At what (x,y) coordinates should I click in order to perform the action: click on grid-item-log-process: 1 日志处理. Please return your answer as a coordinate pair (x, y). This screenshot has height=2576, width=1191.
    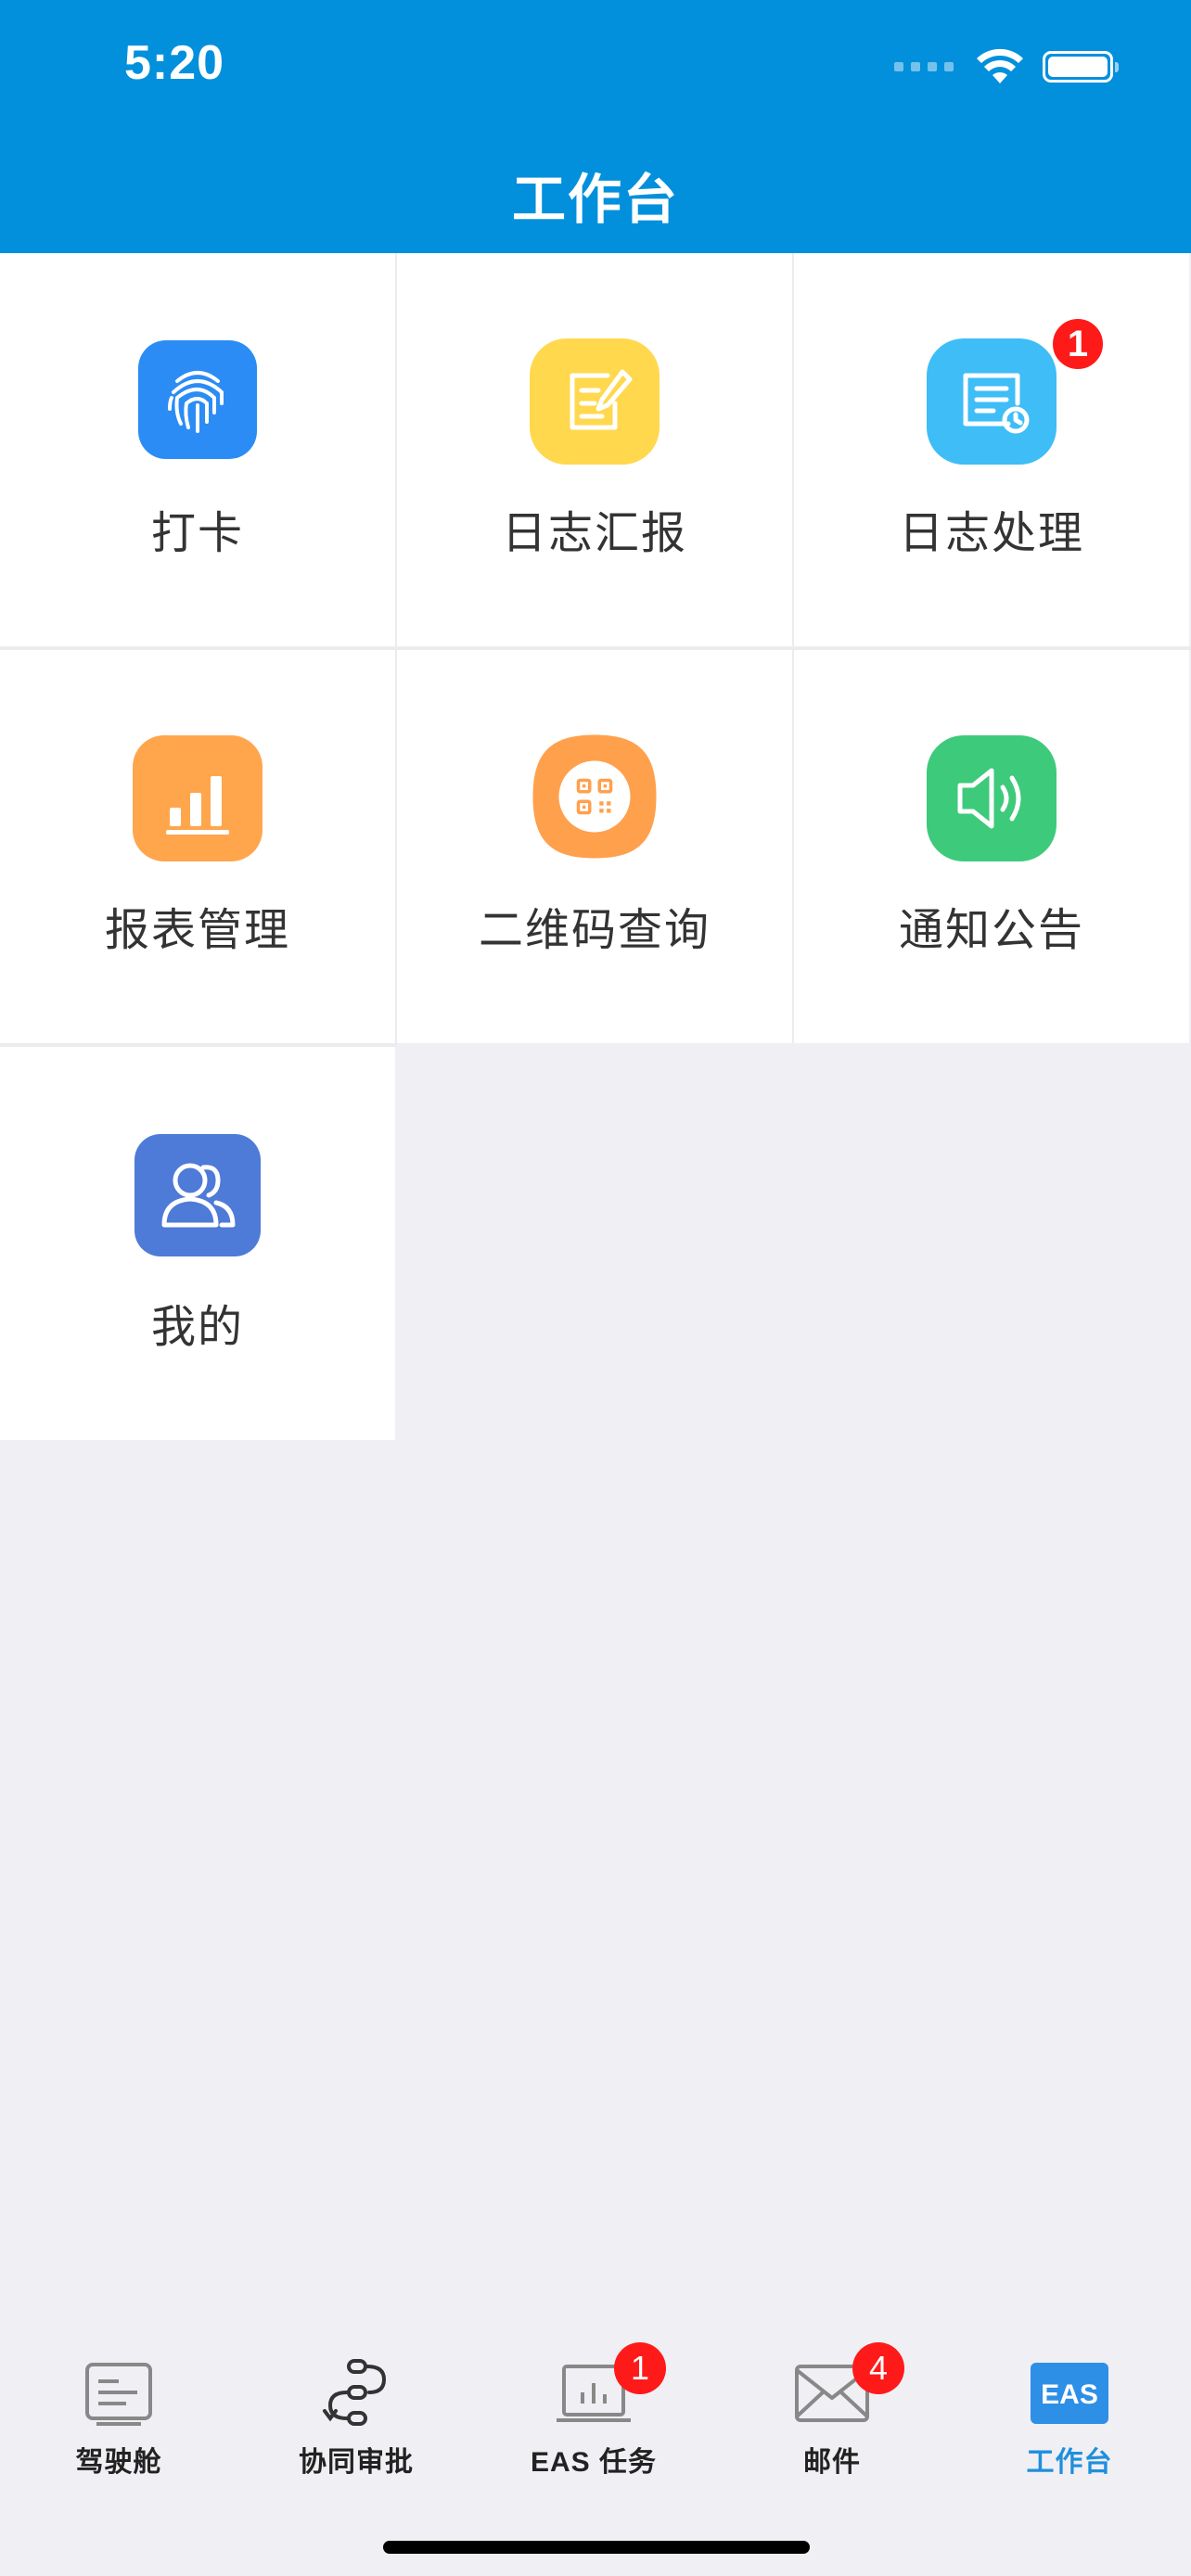
    Looking at the image, I should click on (992, 450).